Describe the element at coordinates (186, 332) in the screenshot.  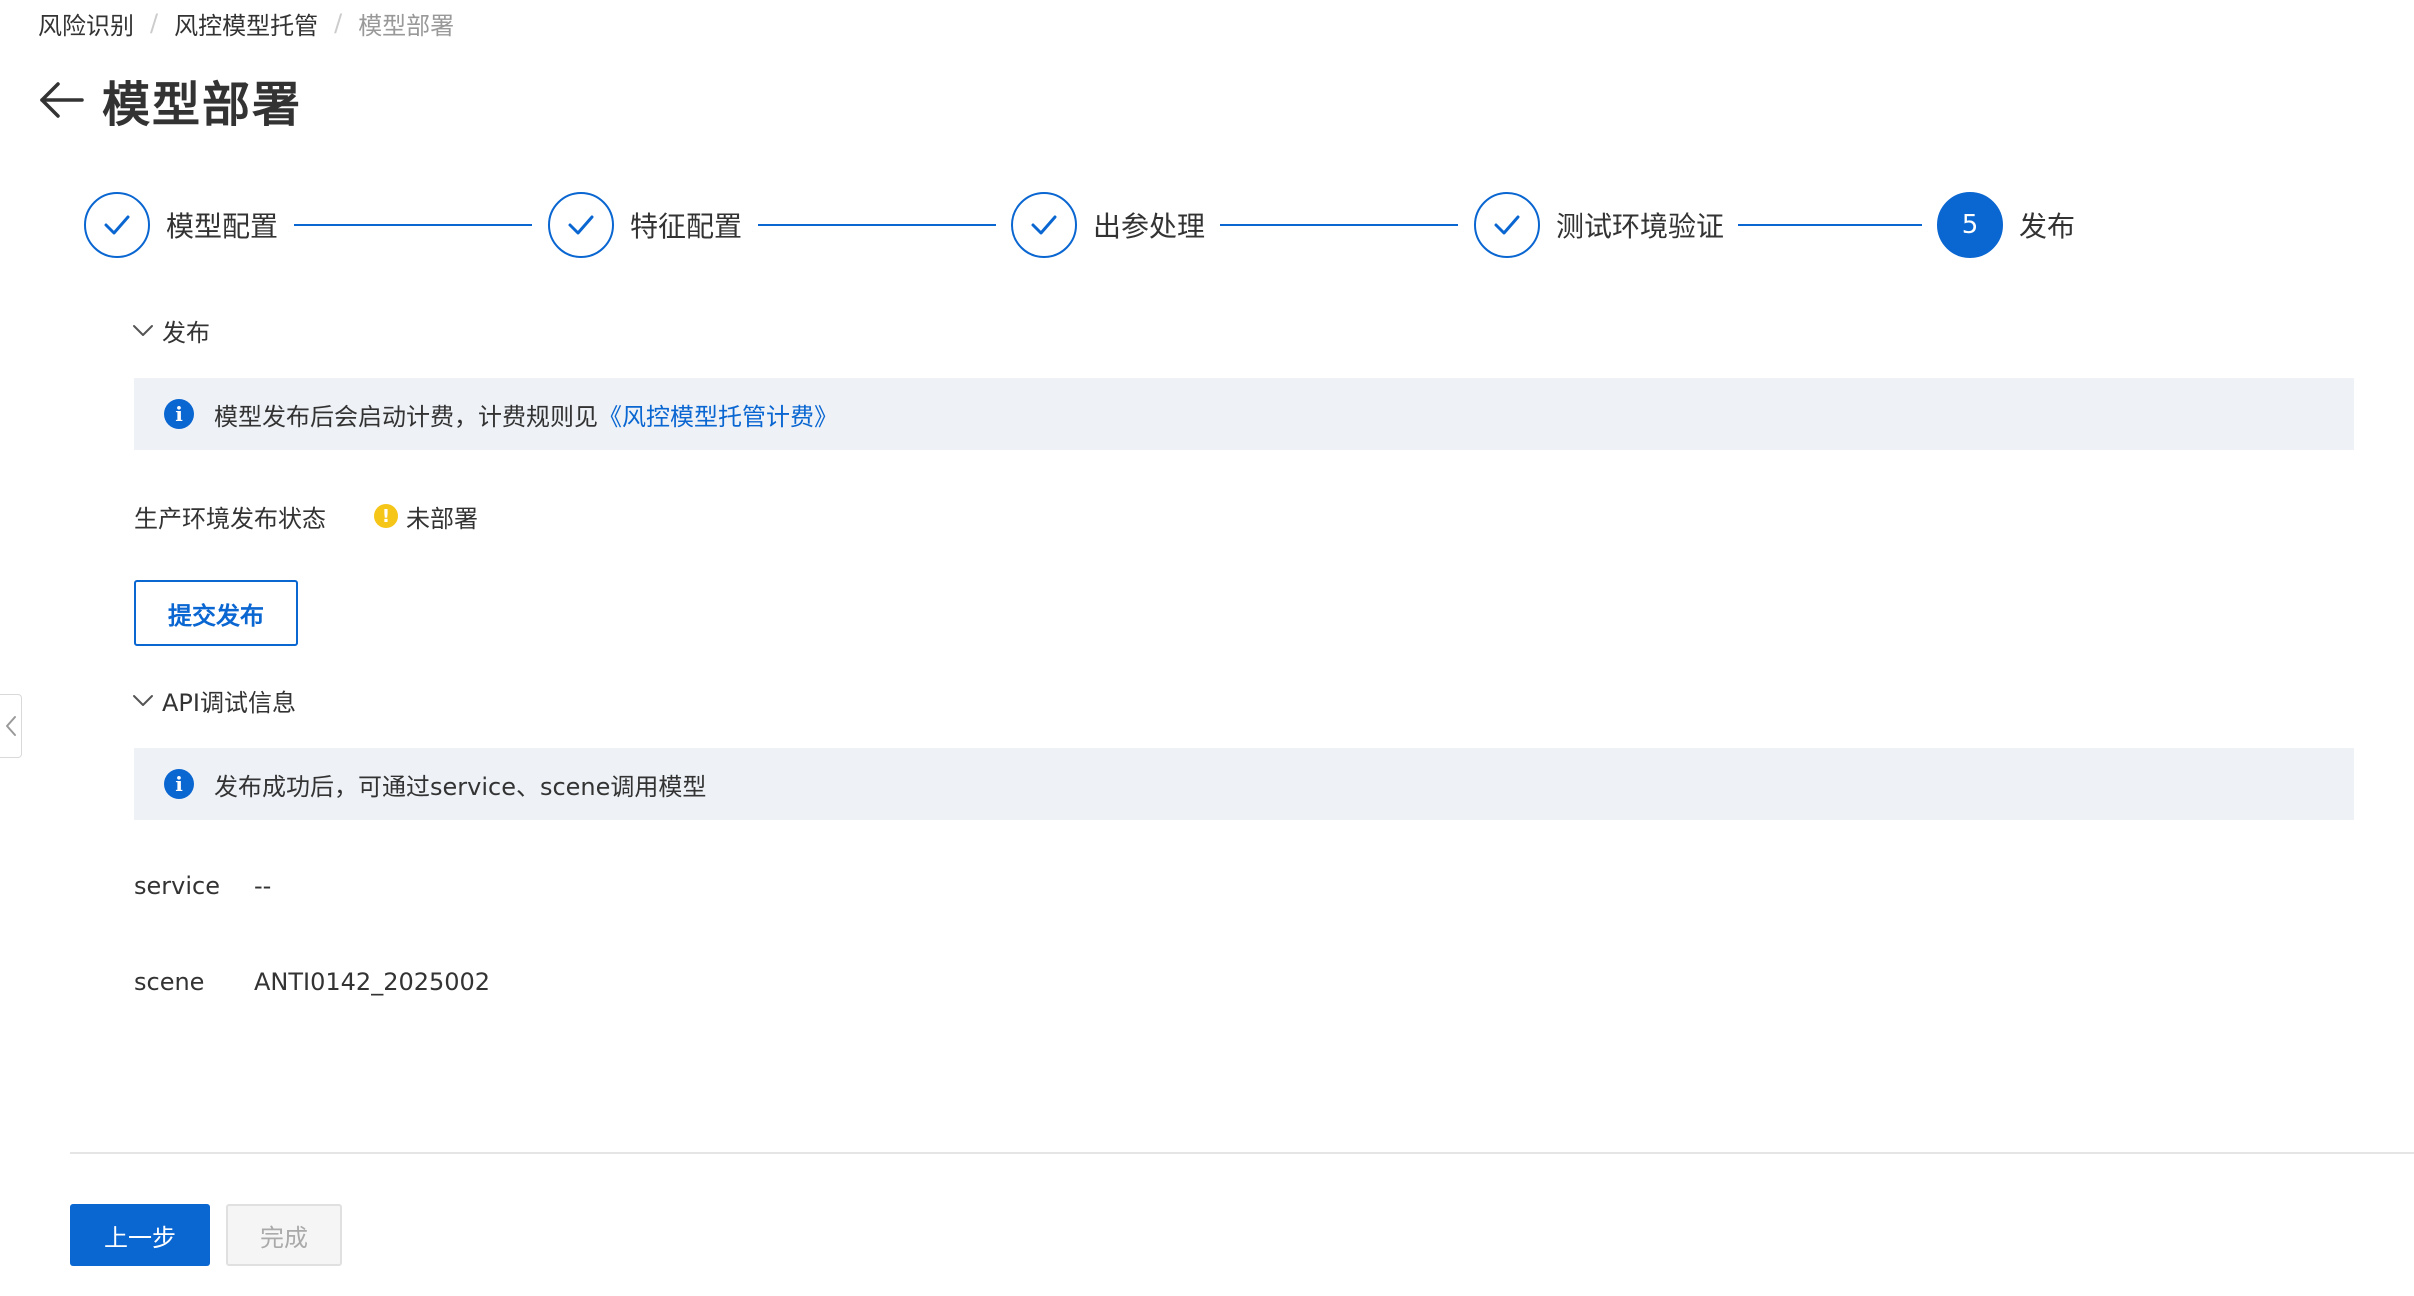
I see `publish-section-title: 发布` at that location.